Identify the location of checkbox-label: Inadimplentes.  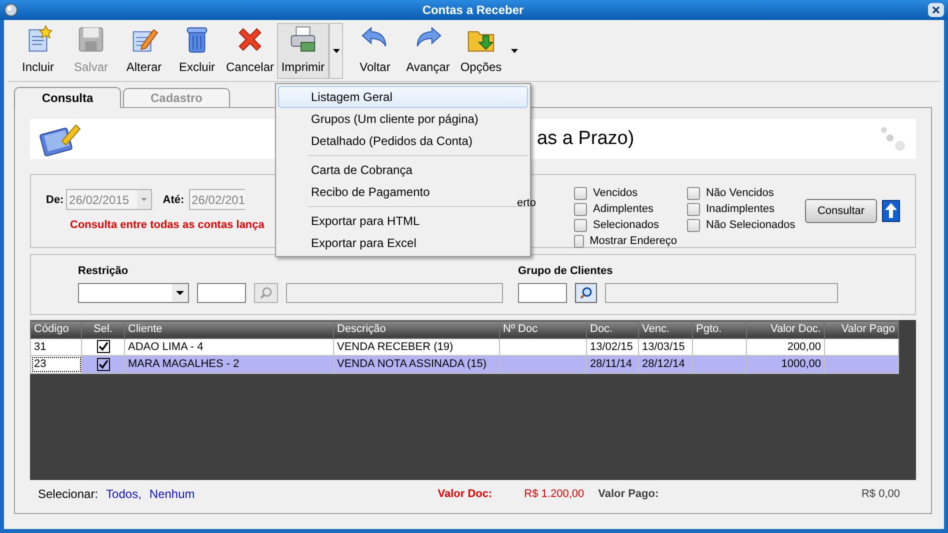
(740, 209).